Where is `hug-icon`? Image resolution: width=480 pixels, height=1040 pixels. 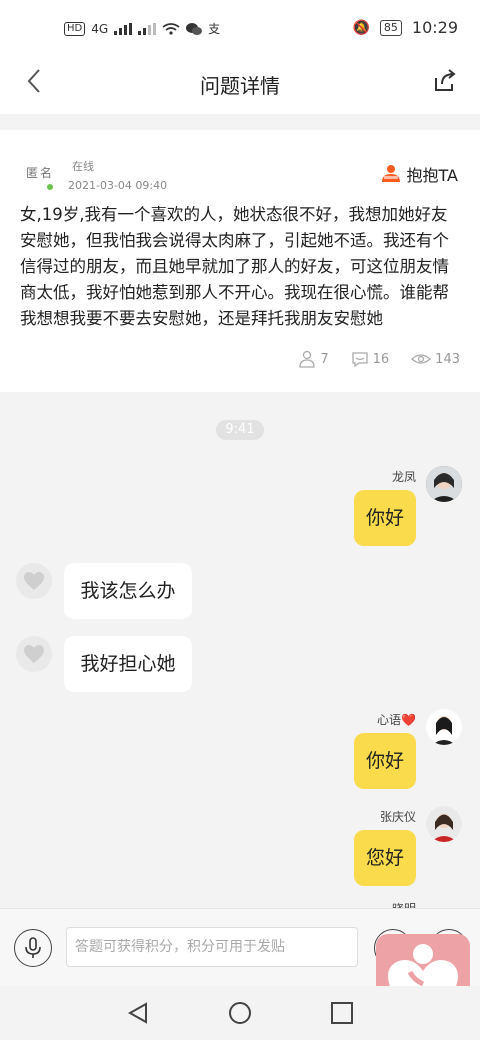 hug-icon is located at coordinates (390, 173).